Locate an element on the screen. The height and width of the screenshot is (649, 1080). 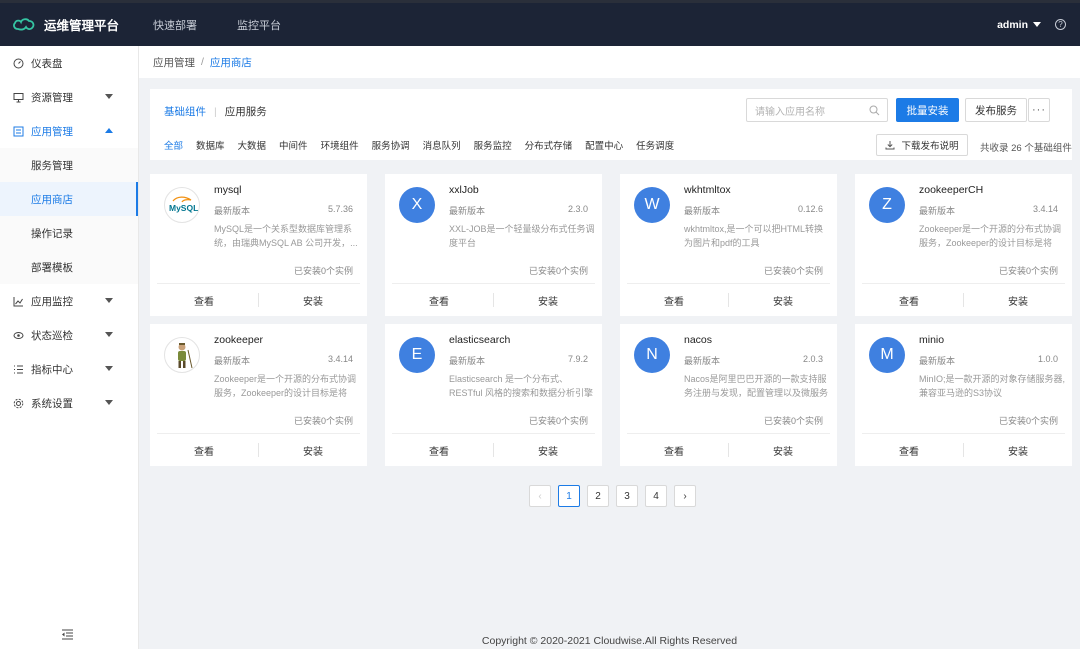
sidebar-item-inspection: 状态巡检 is located at coordinates (69, 335).